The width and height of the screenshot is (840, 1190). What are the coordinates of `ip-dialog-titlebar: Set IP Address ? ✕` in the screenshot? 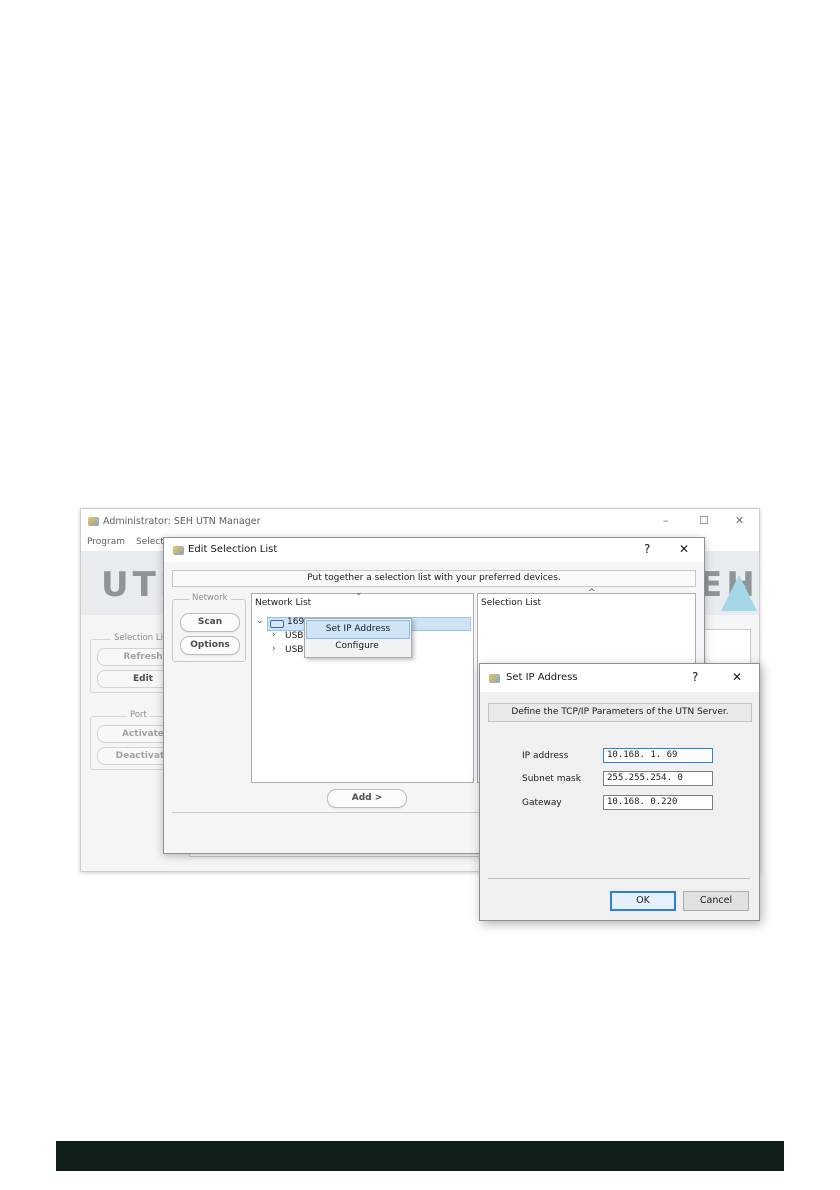 It's located at (619, 678).